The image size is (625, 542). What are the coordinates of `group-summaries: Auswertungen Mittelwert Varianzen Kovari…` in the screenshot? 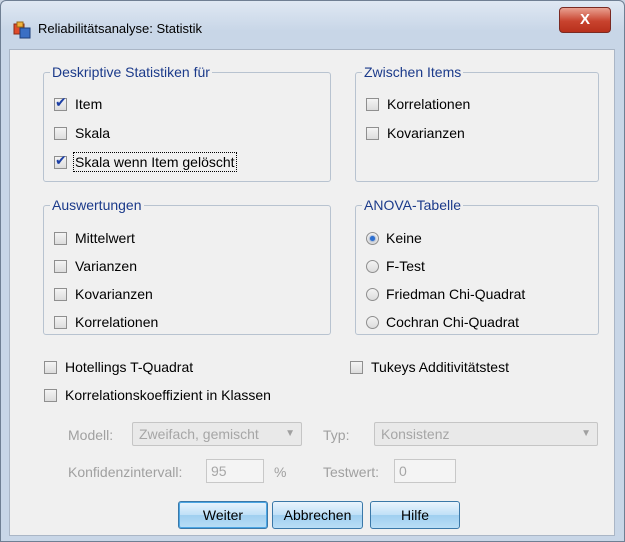 It's located at (187, 266).